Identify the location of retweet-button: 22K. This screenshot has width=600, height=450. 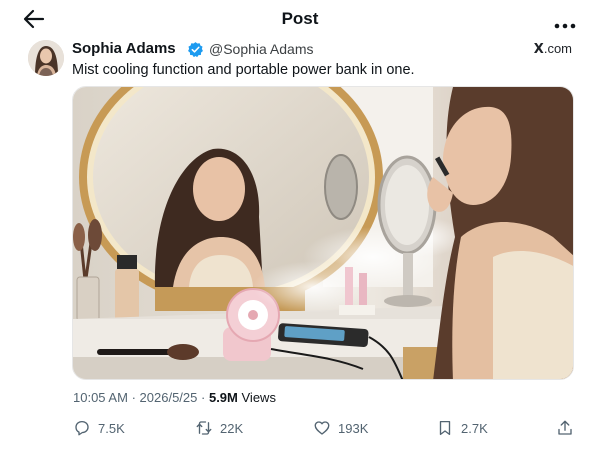
(219, 428).